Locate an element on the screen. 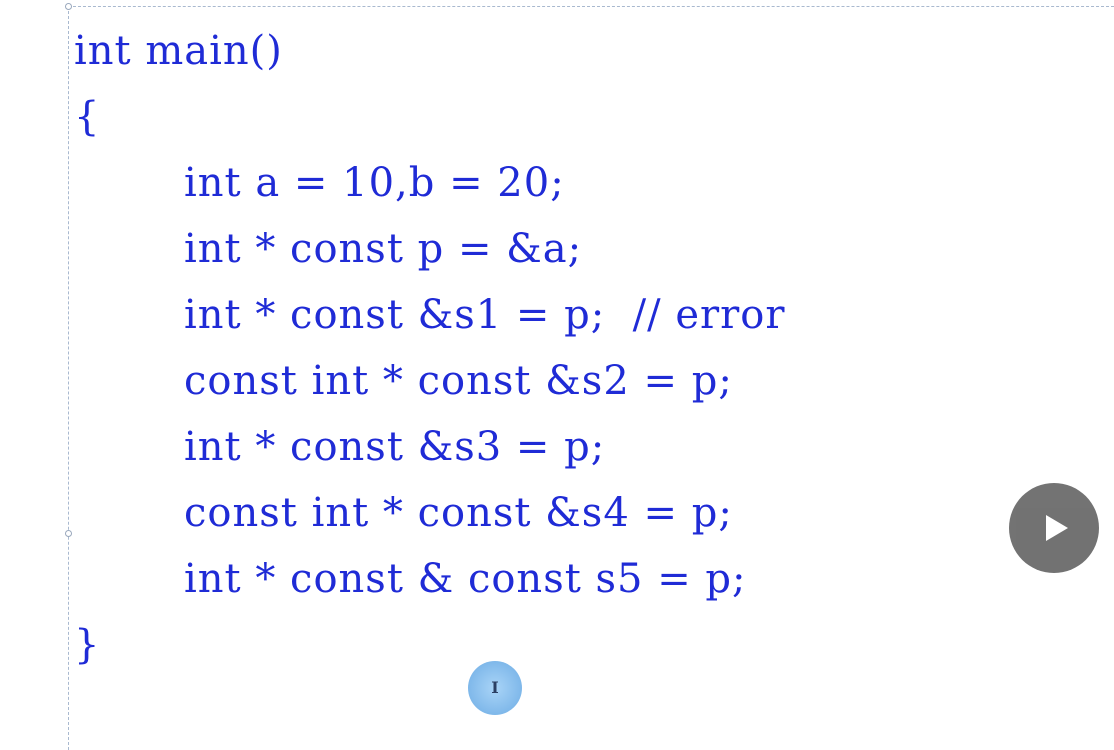 This screenshot has width=1114, height=750. code-line-open-brace: { is located at coordinates (87, 117).